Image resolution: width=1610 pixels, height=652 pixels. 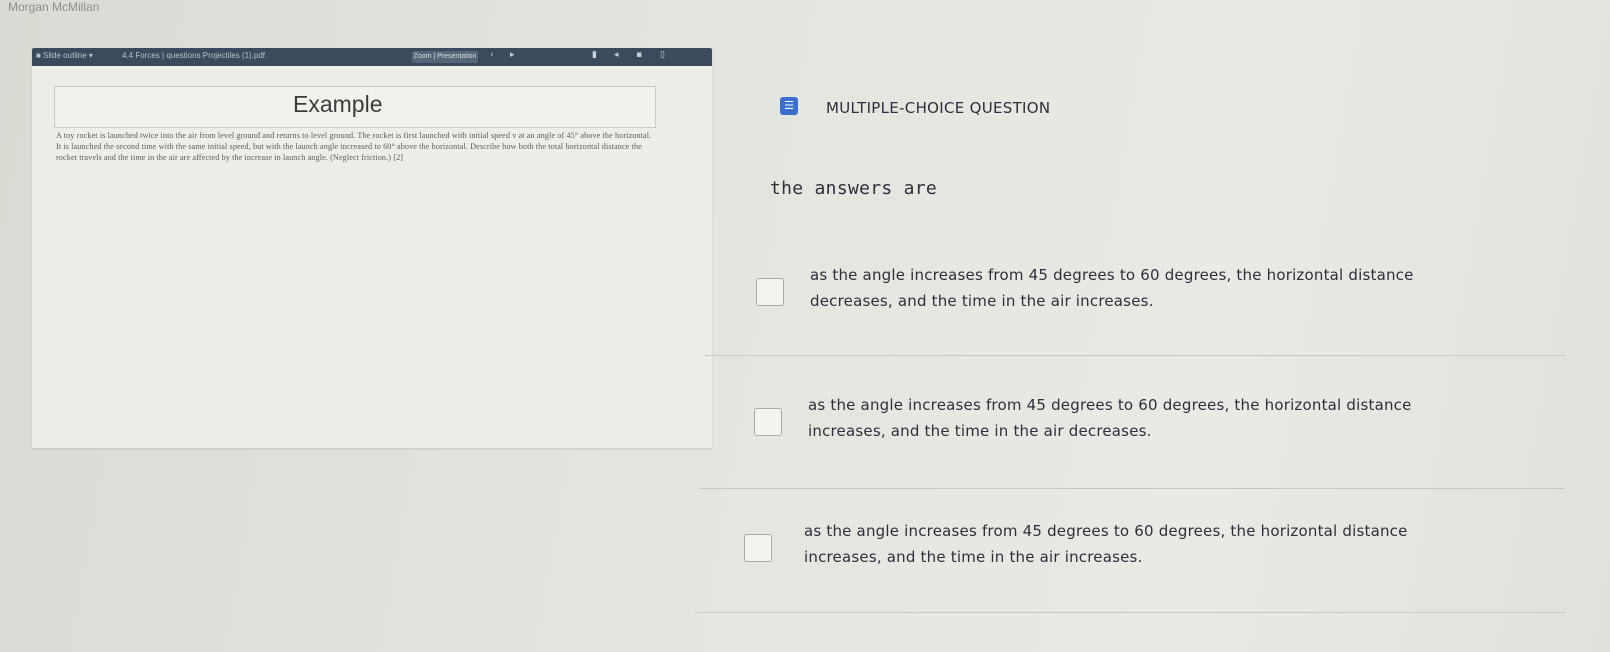 I want to click on bookmark-icon: ▮, so click(x=594, y=55).